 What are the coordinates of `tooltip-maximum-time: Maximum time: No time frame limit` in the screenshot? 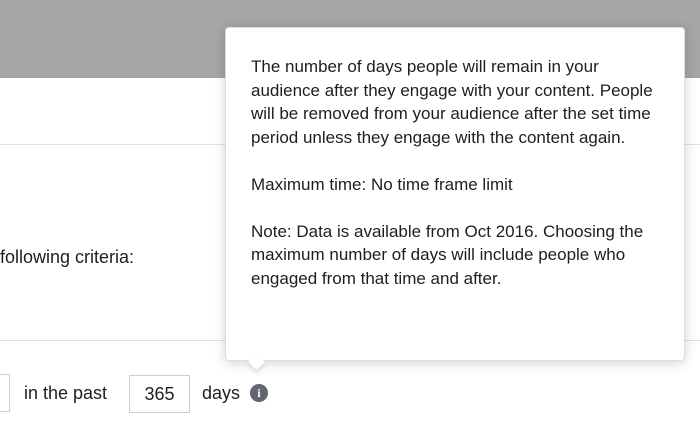 It's located at (382, 184).